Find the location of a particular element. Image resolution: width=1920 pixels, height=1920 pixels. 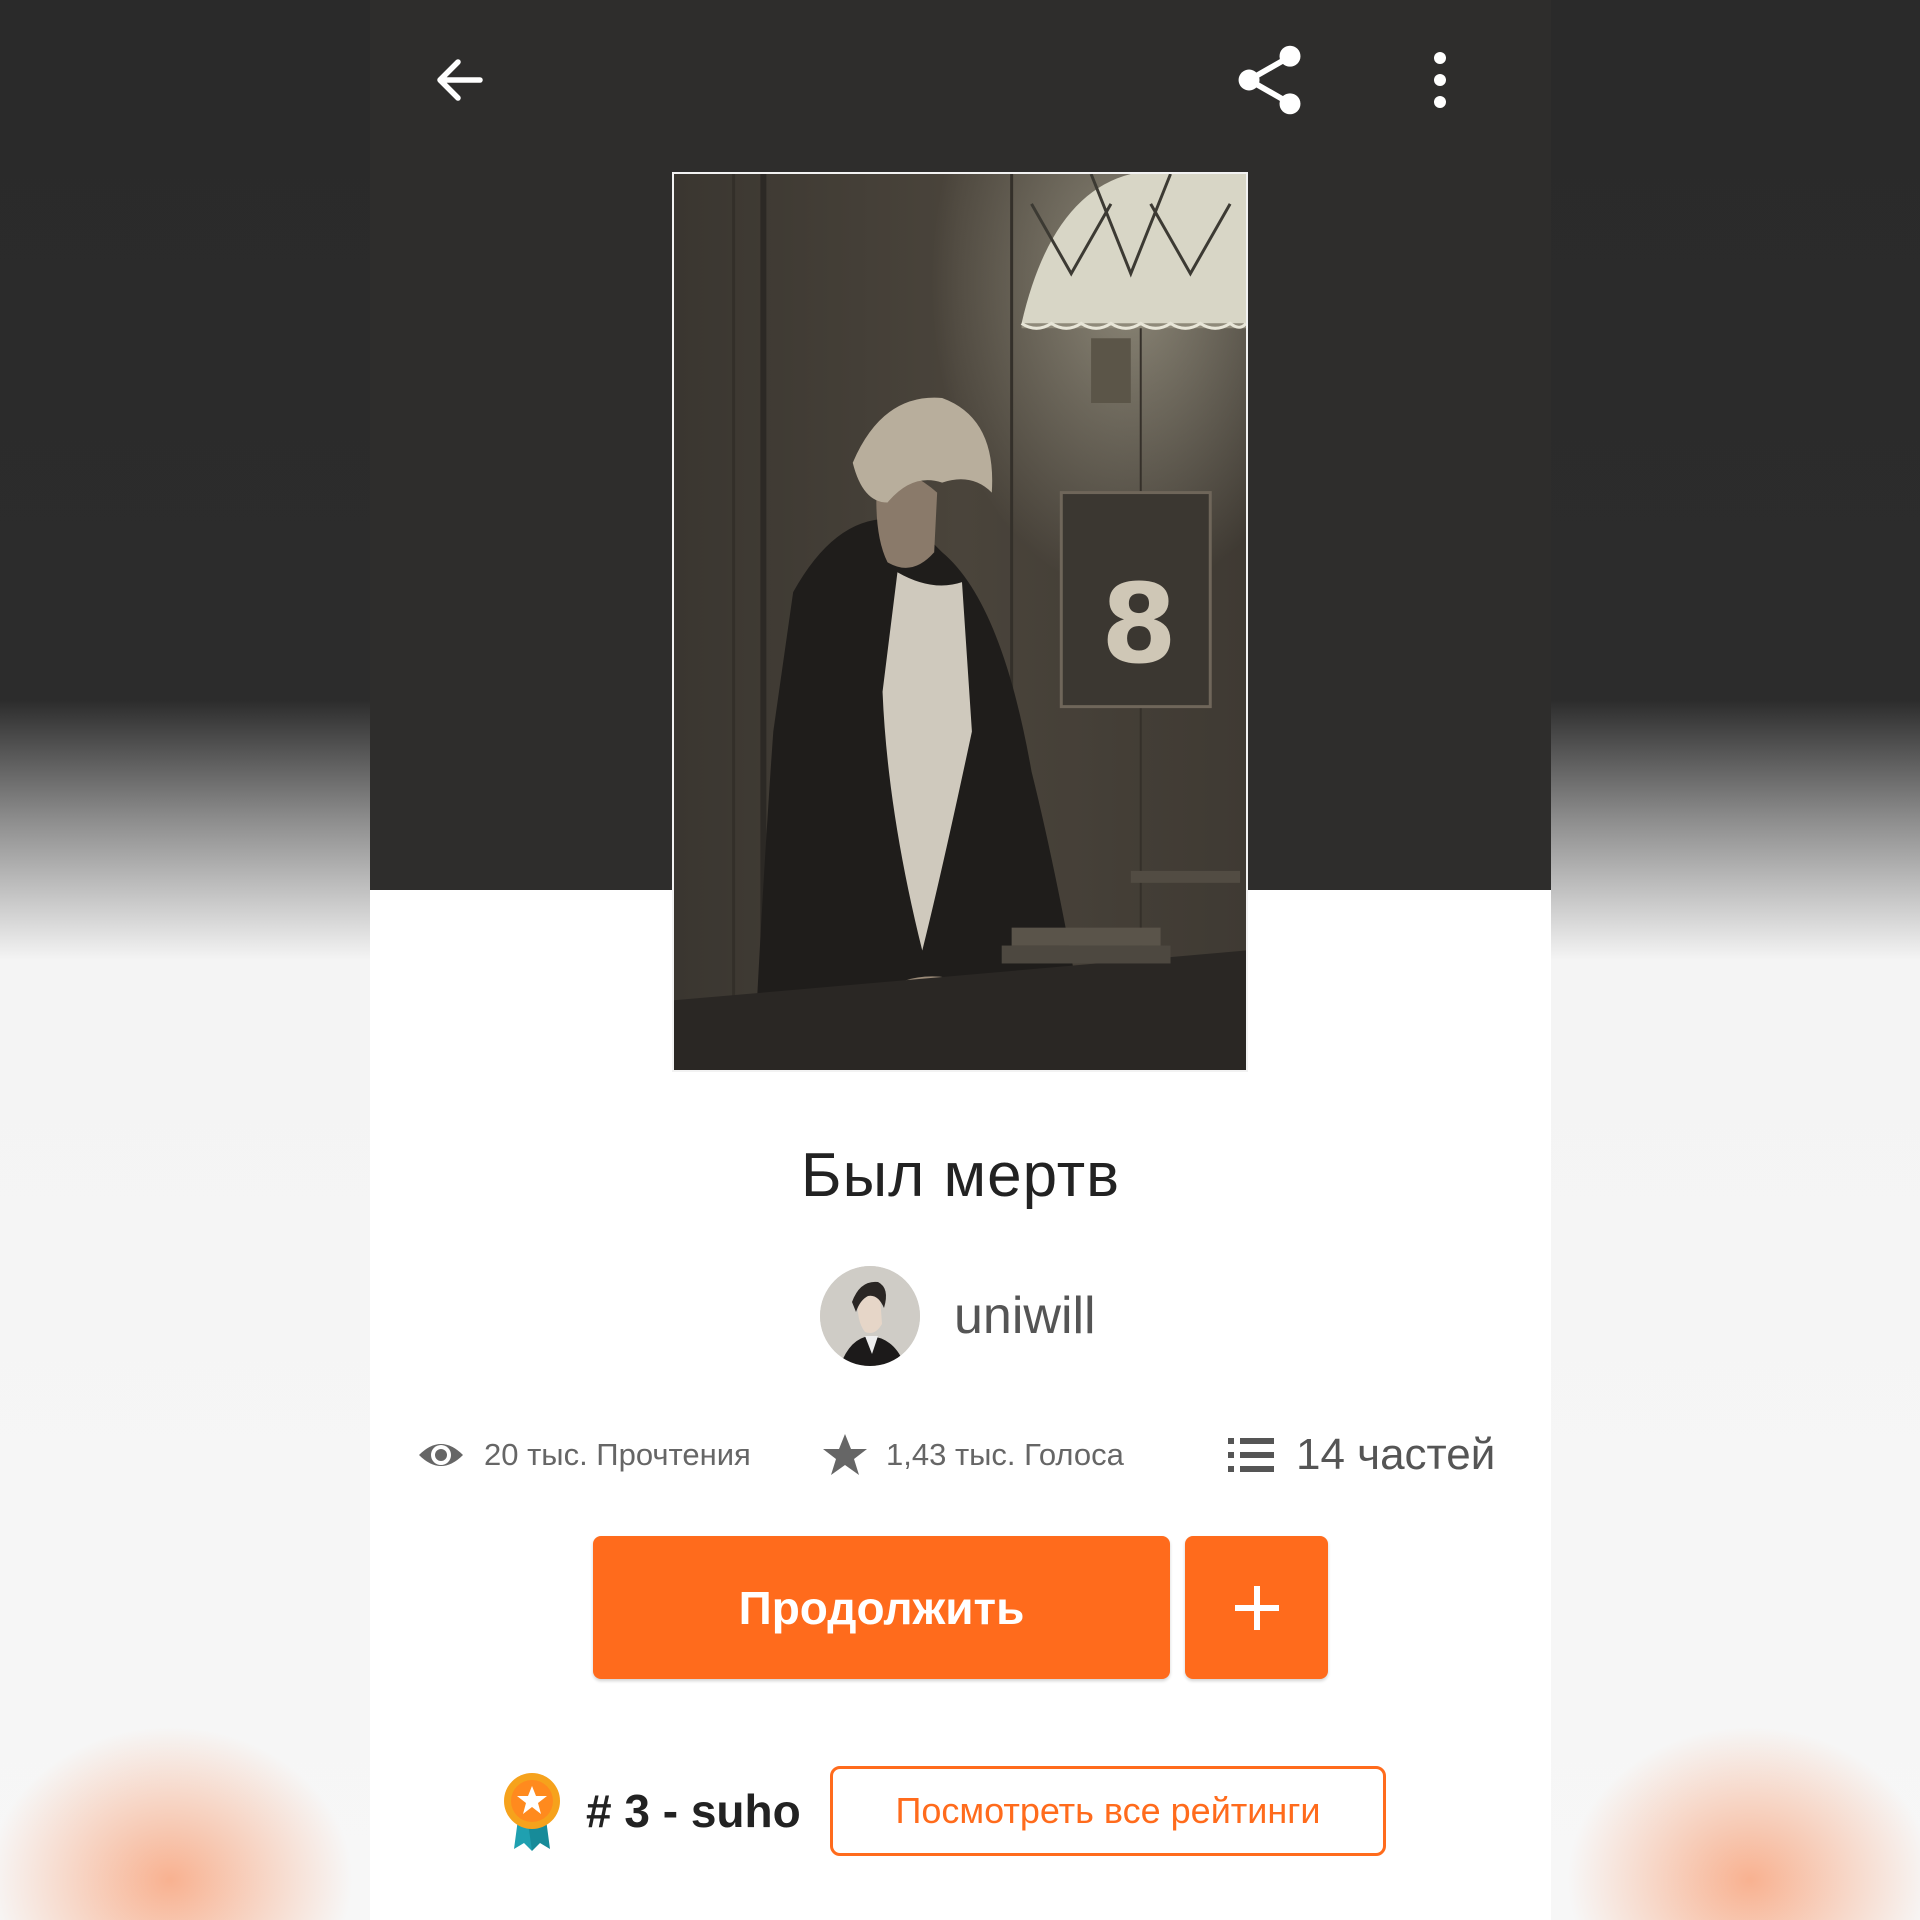

author-name: uniwill is located at coordinates (1025, 1316).